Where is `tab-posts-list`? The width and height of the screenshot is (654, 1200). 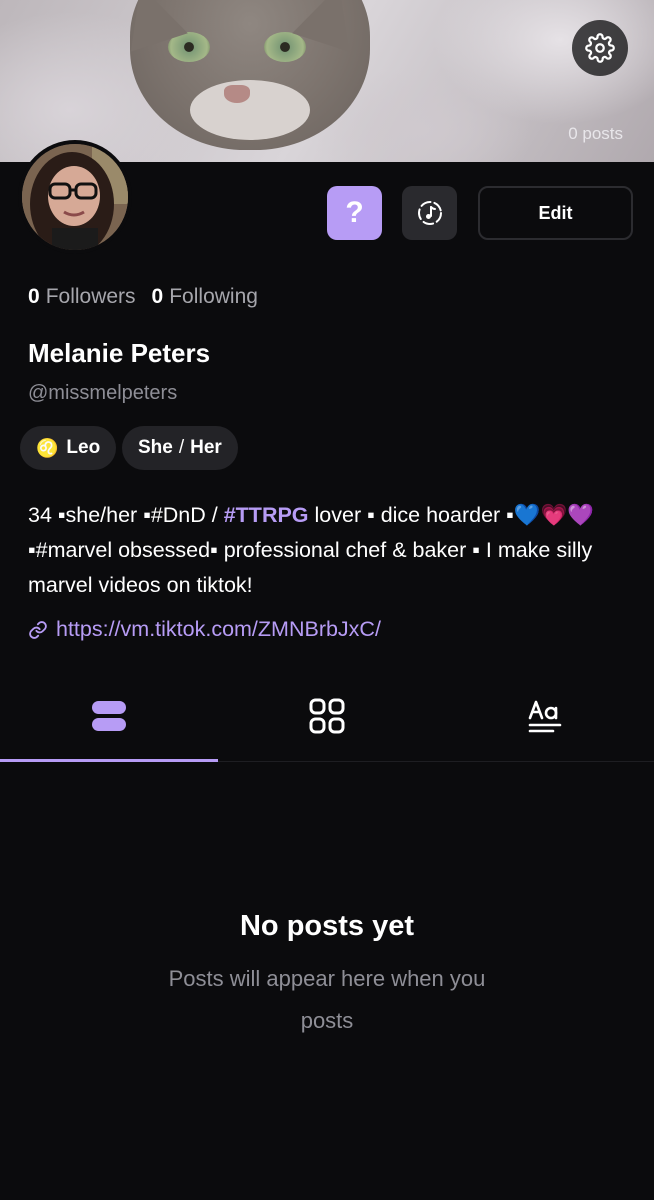 tab-posts-list is located at coordinates (109, 716).